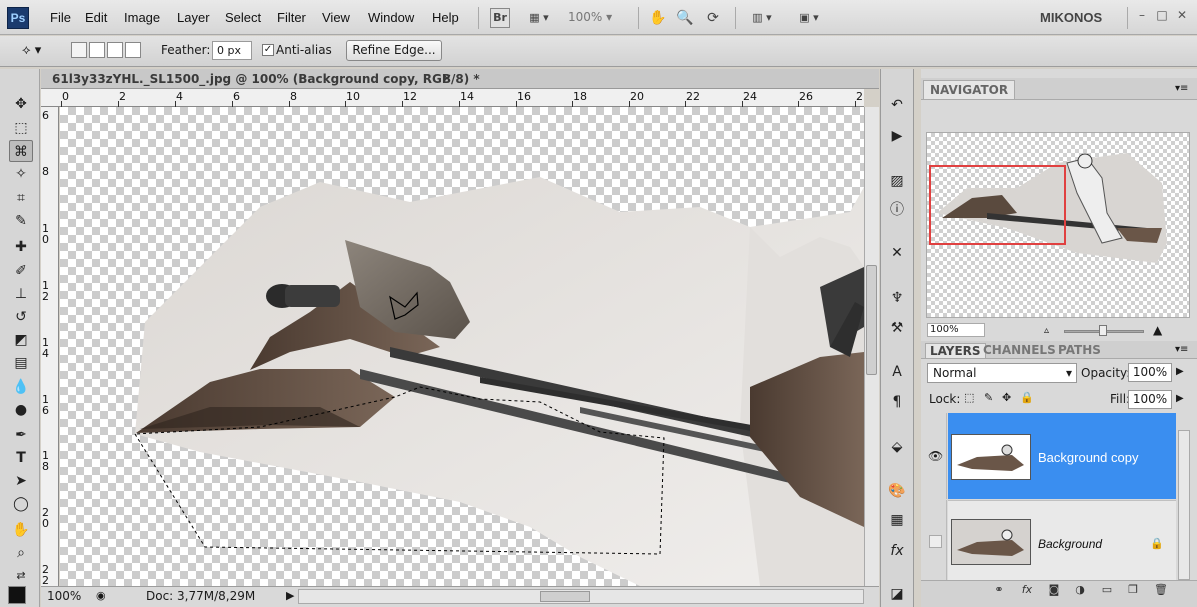 This screenshot has width=1197, height=607. Describe the element at coordinates (1180, 371) in the screenshot. I see `opacity-arrow-icon: ▶` at that location.